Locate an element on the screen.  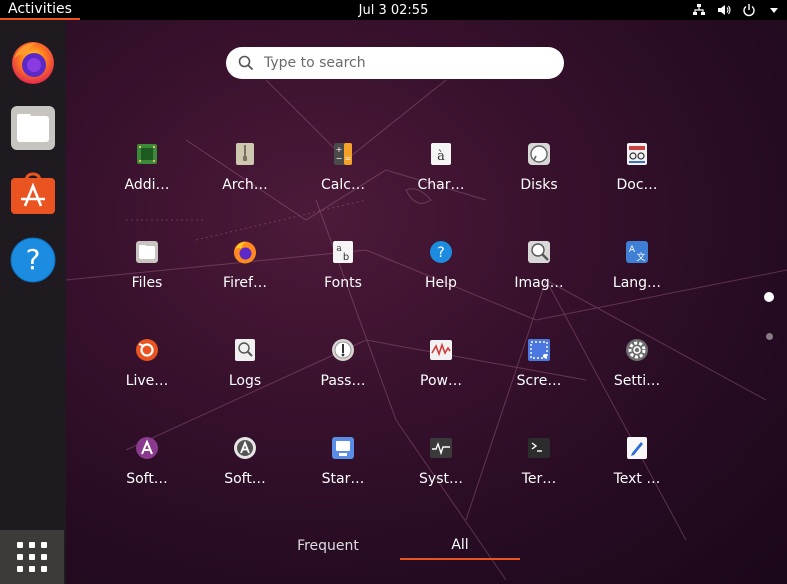
app-grid-icon is located at coordinates (32, 557).